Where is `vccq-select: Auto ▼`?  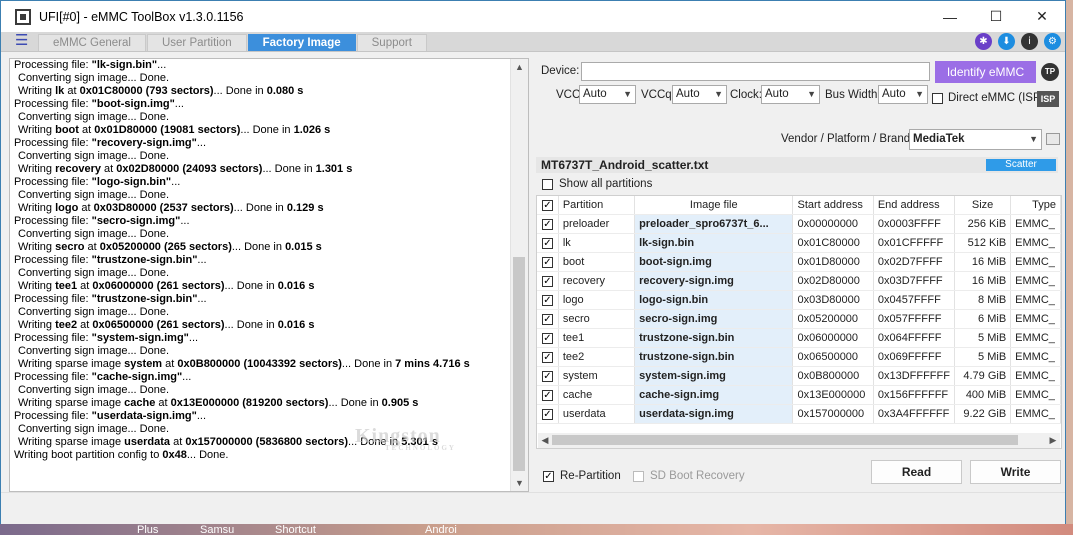 vccq-select: Auto ▼ is located at coordinates (699, 94).